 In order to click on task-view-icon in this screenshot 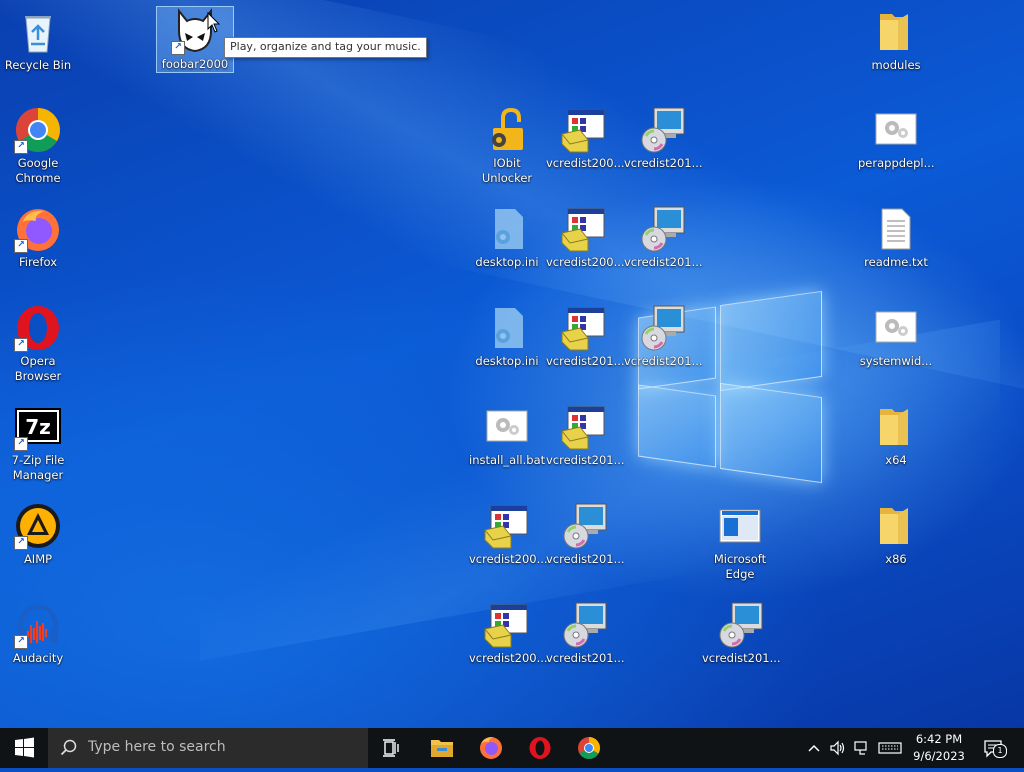, I will do `click(391, 748)`.